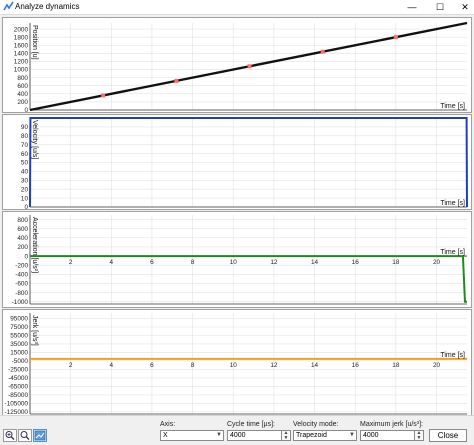 Image resolution: width=474 pixels, height=445 pixels. I want to click on zoom-out-button, so click(25, 435).